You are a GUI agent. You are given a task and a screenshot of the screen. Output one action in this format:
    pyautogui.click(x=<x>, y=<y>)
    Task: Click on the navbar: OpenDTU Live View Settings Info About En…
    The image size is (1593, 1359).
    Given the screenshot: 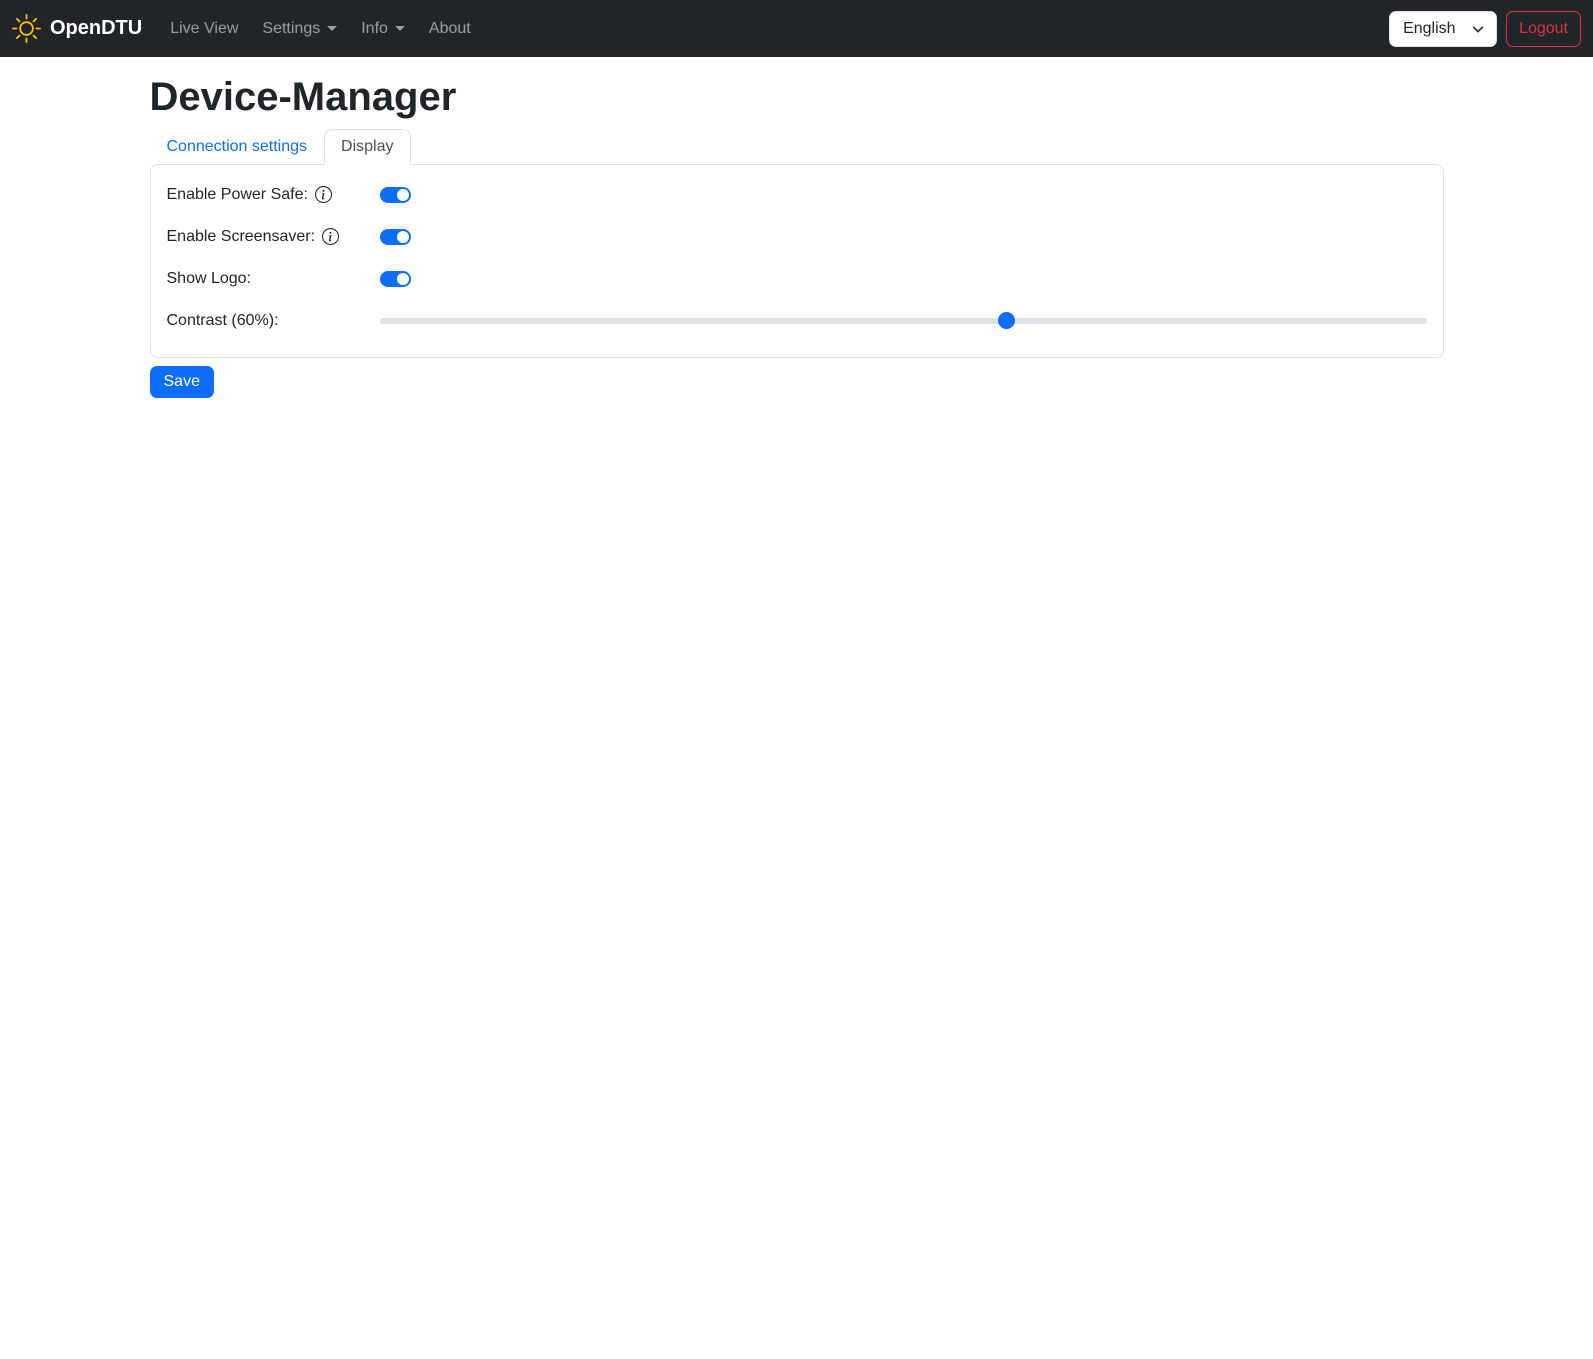 What is the action you would take?
    pyautogui.click(x=796, y=28)
    